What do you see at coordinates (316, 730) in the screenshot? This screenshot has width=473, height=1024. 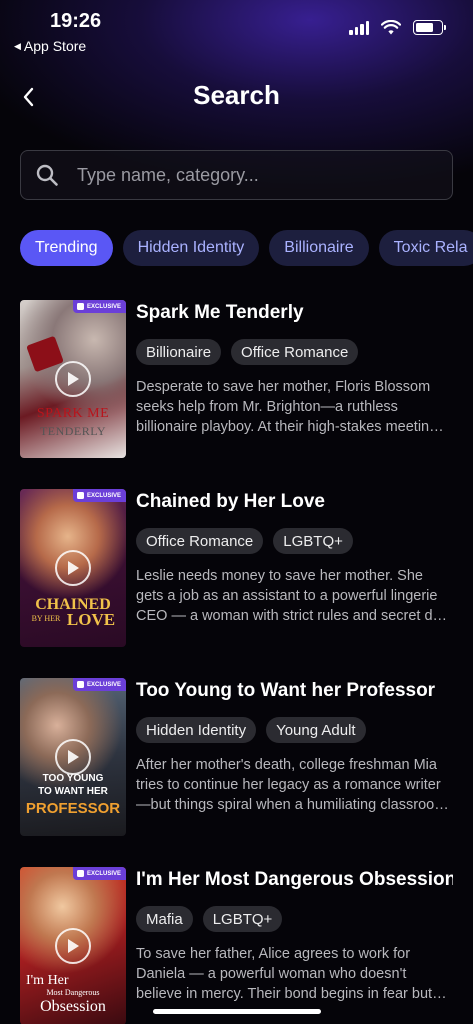 I see `tag: Young Adult` at bounding box center [316, 730].